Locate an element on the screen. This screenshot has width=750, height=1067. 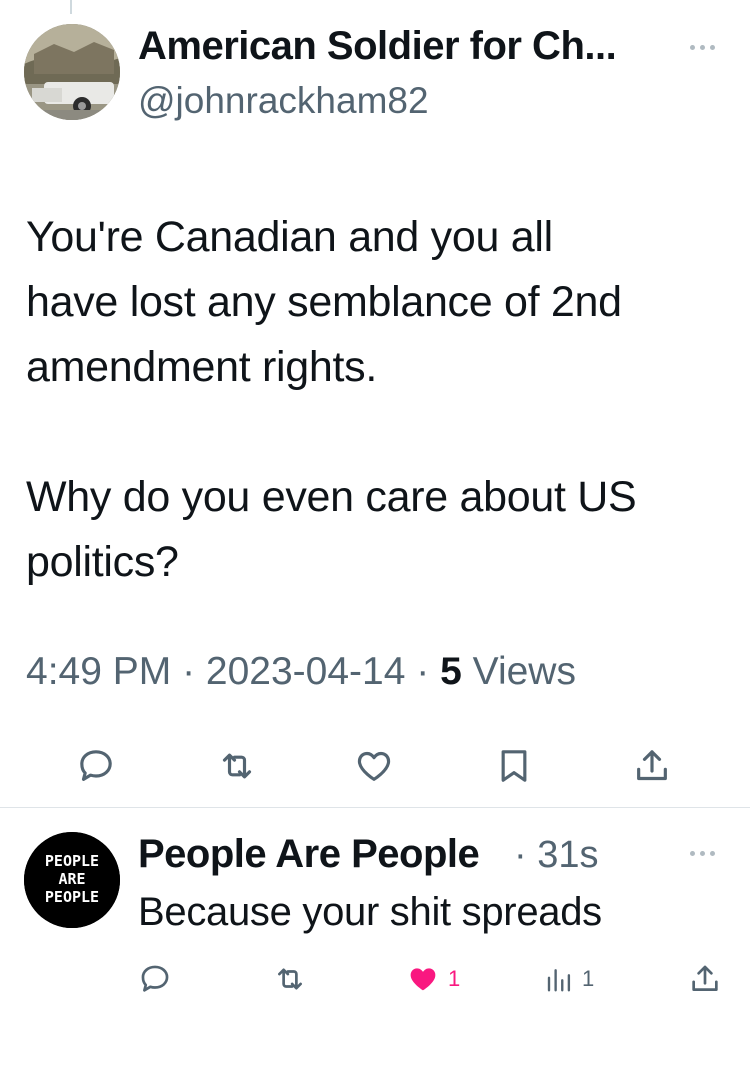
tweet-date: 2023-04-14 is located at coordinates (305, 671).